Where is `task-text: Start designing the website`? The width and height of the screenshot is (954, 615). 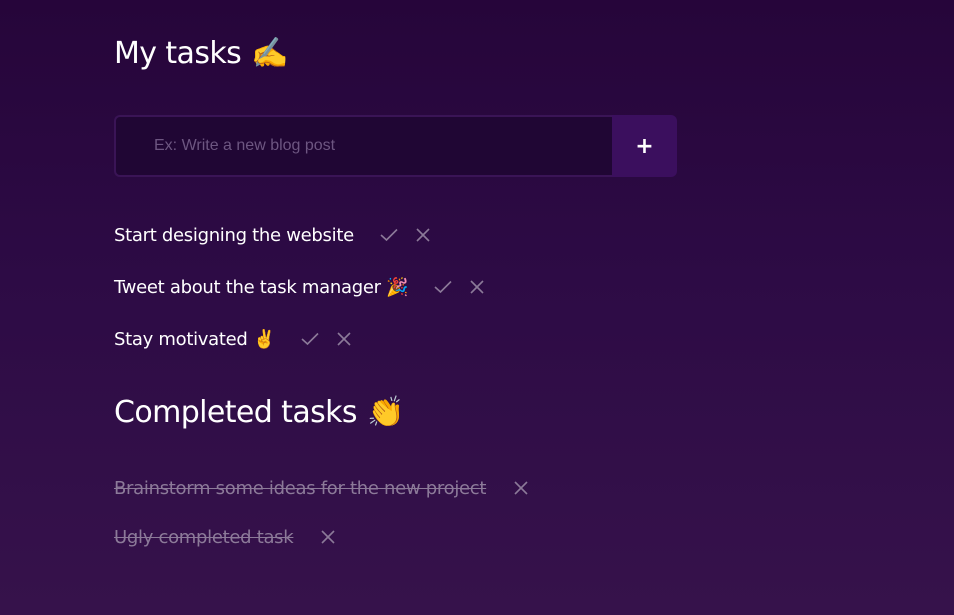
task-text: Start designing the website is located at coordinates (234, 235).